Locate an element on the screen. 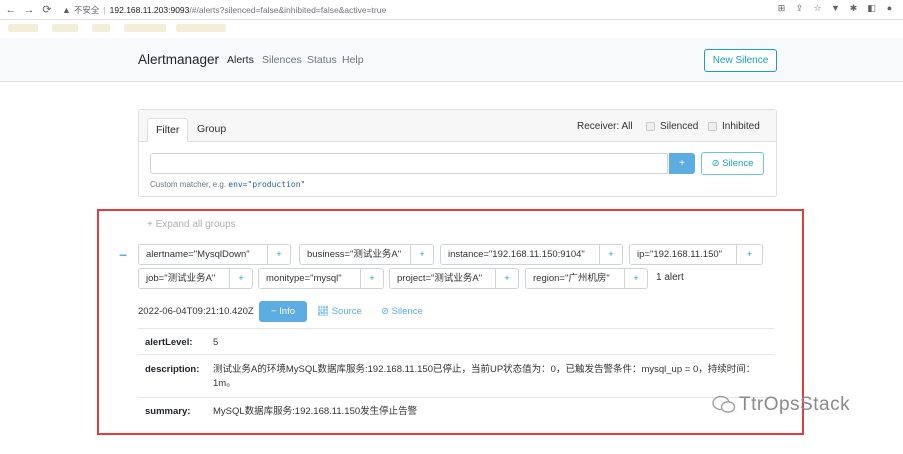  matcher-example: env="production" is located at coordinates (267, 184).